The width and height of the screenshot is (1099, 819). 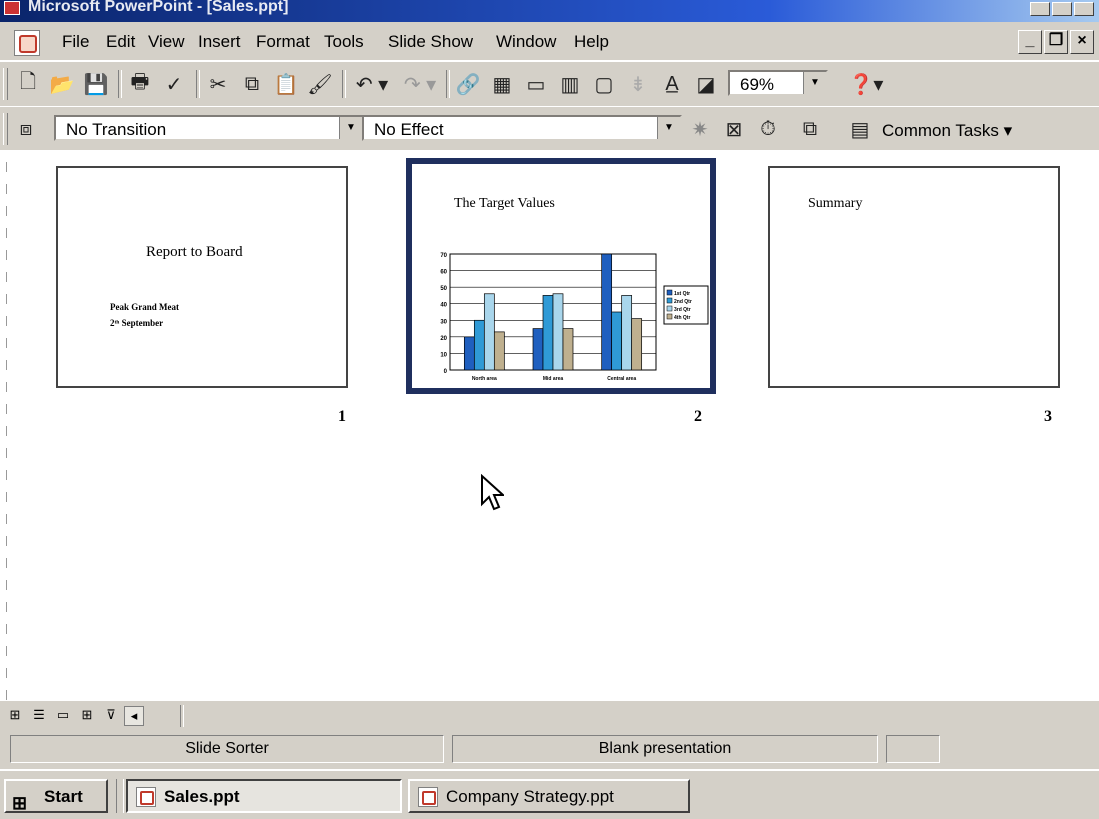 What do you see at coordinates (344, 42) in the screenshot?
I see `menu-tools: Tools` at bounding box center [344, 42].